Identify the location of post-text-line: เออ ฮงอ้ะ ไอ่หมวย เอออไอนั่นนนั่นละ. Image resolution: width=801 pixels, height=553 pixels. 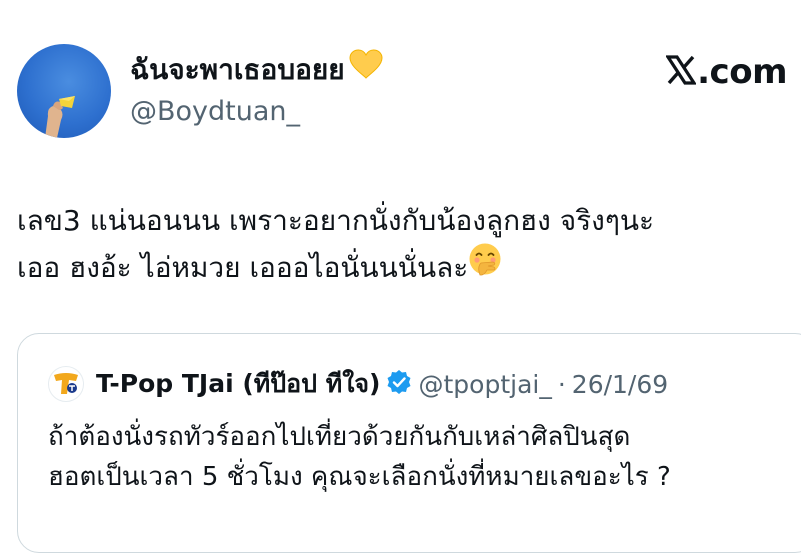
(407, 266).